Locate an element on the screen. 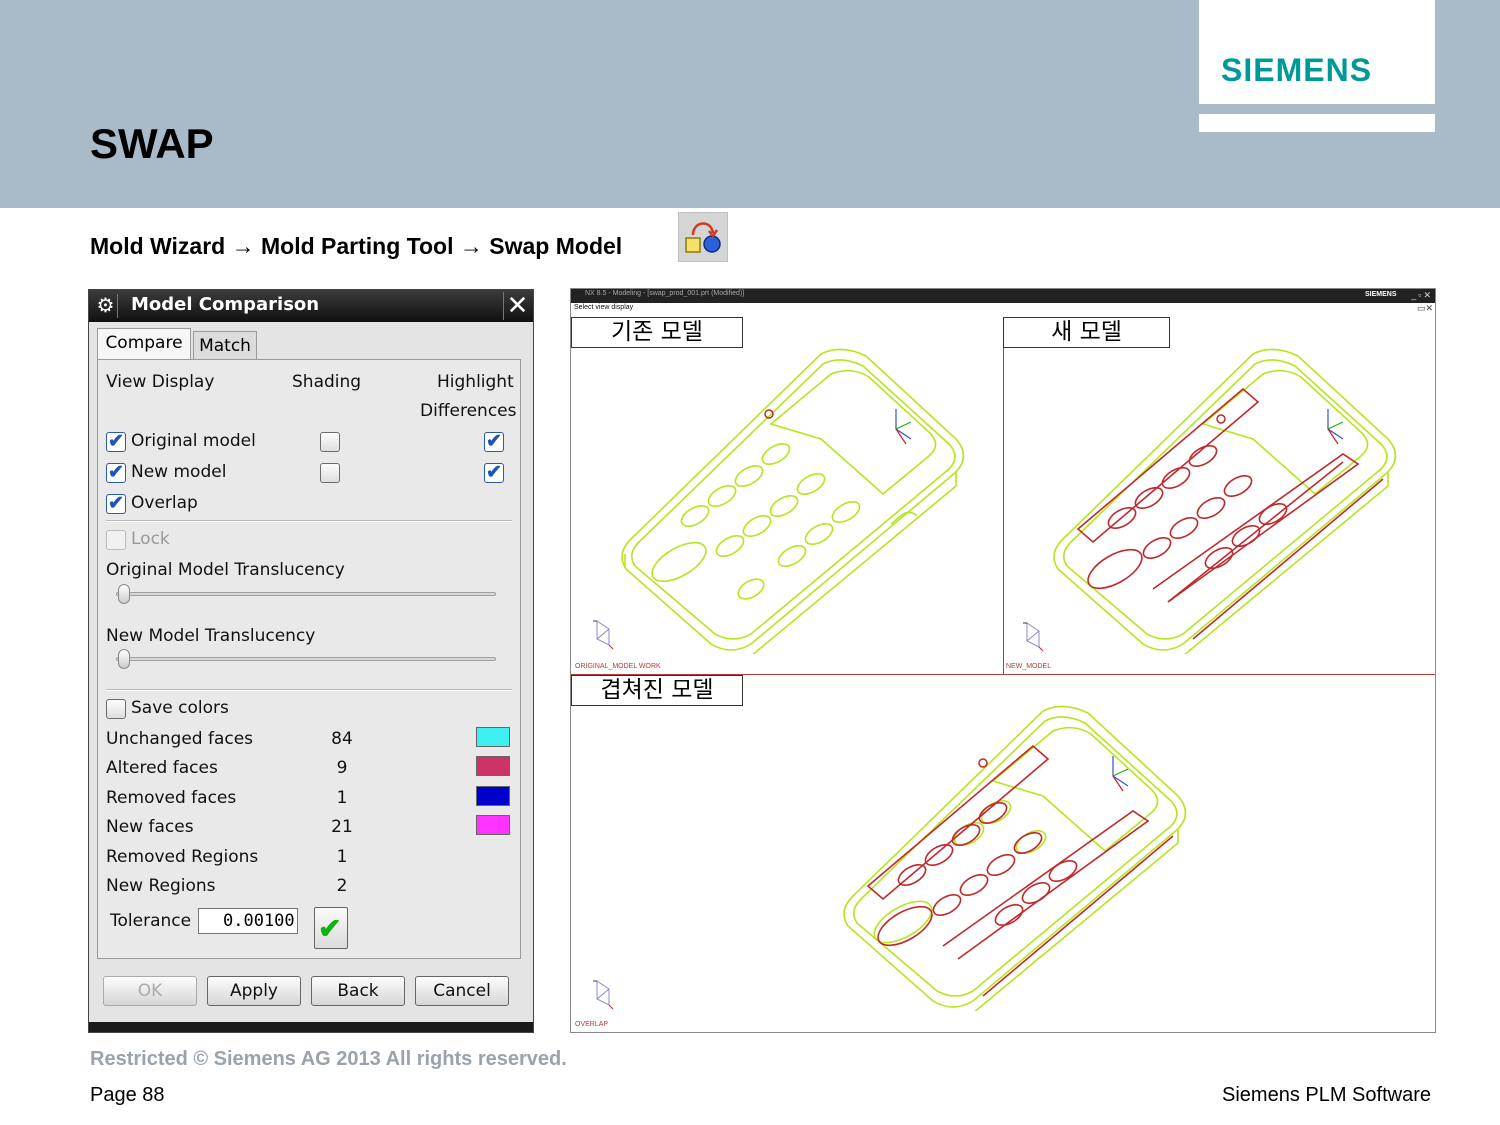 This screenshot has width=1500, height=1125. overlap-label: Overlap is located at coordinates (164, 503).